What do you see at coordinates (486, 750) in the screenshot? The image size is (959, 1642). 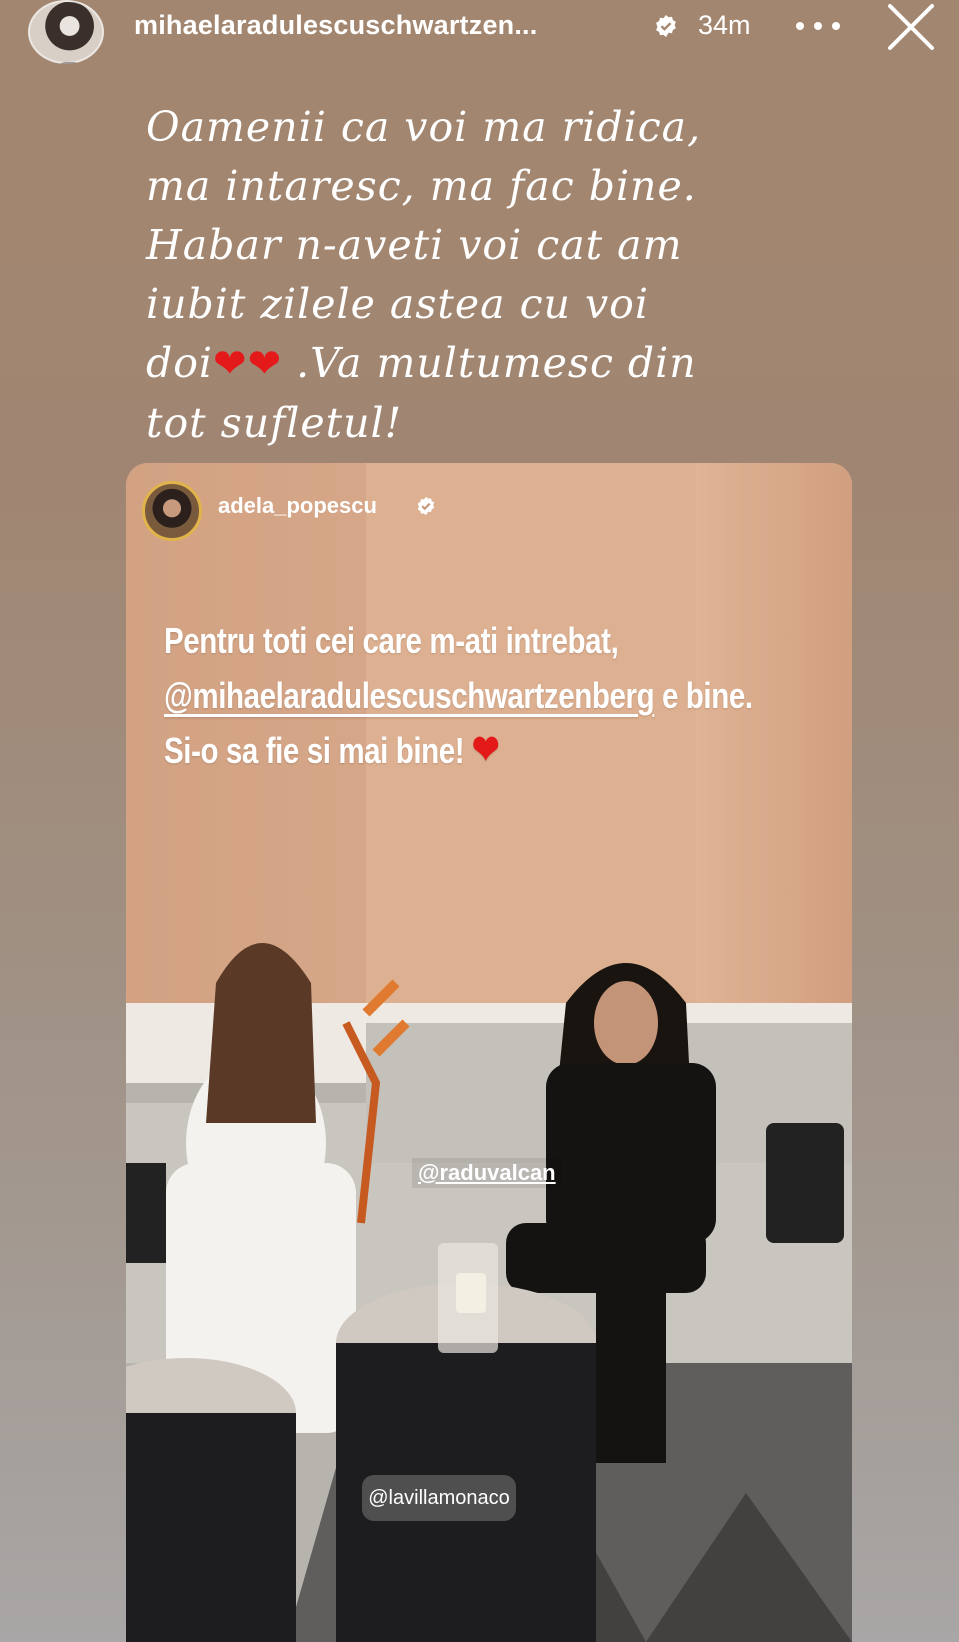 I see `heart-emoji: ❤` at bounding box center [486, 750].